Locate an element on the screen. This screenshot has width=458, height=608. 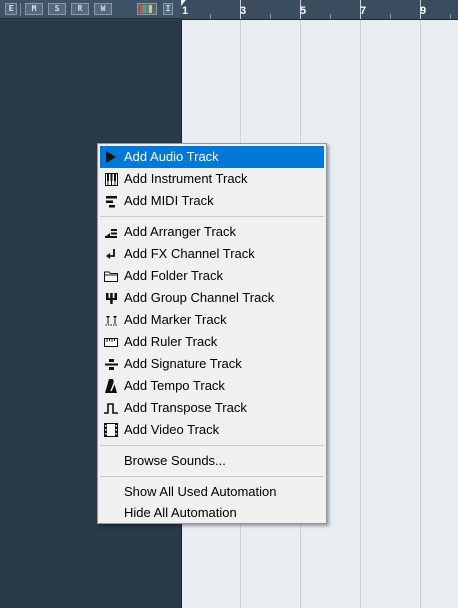
color-swatch-button is located at coordinates (147, 9).